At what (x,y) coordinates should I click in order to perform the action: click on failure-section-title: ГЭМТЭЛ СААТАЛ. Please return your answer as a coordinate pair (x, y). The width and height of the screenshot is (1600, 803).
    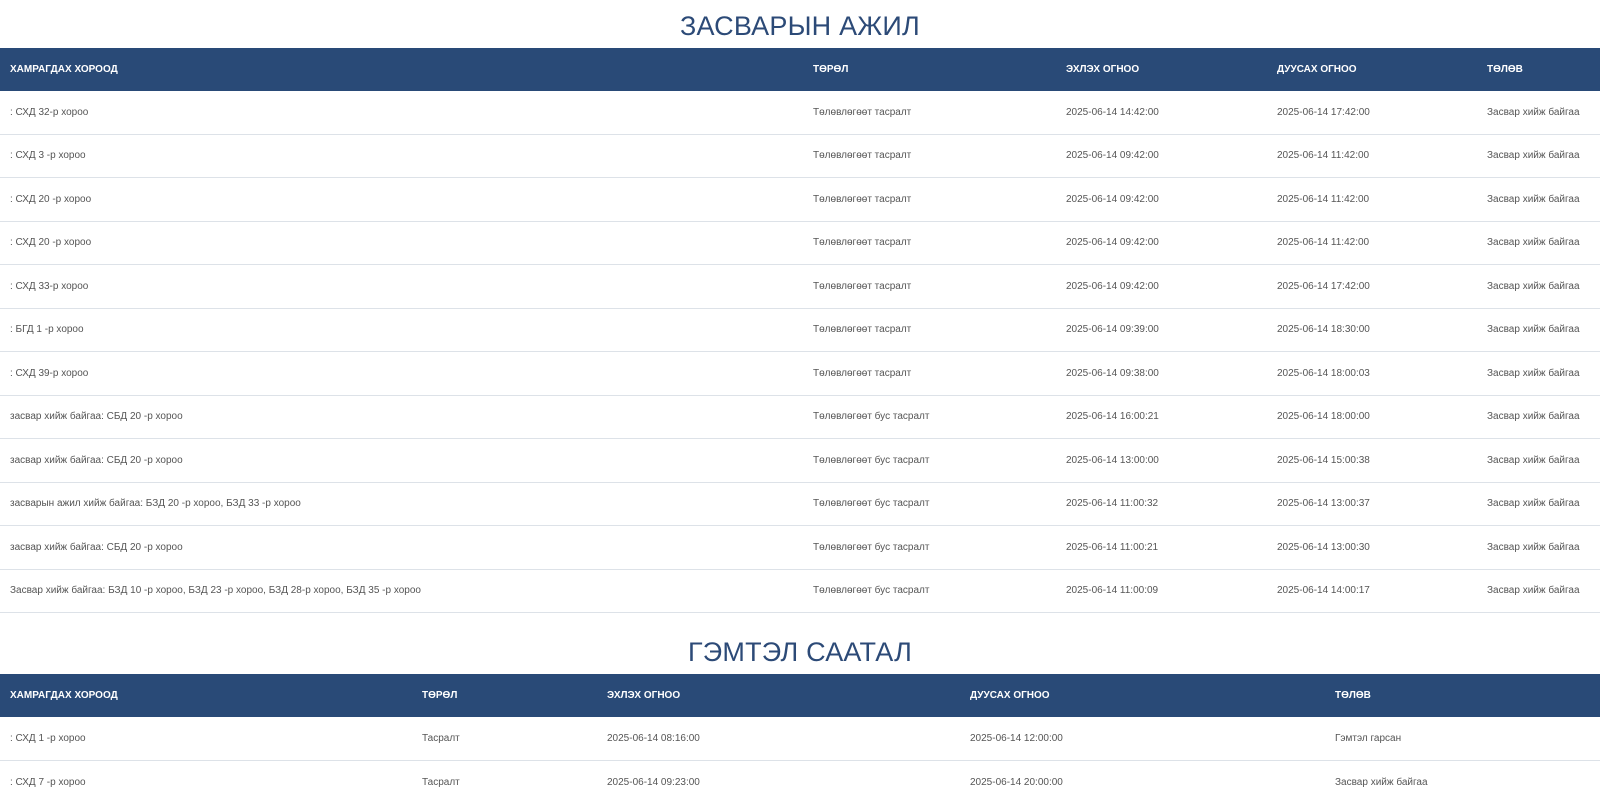
    Looking at the image, I should click on (800, 652).